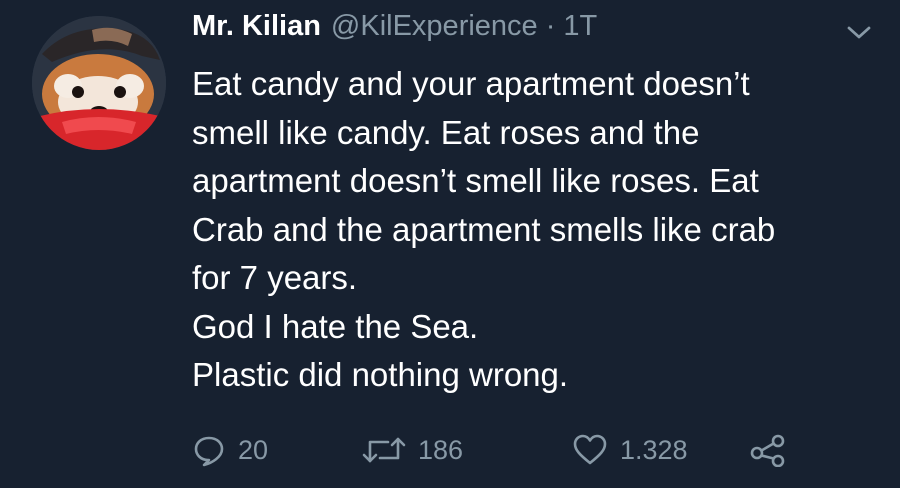 The height and width of the screenshot is (488, 900). Describe the element at coordinates (277, 450) in the screenshot. I see `reply-button: 20` at that location.